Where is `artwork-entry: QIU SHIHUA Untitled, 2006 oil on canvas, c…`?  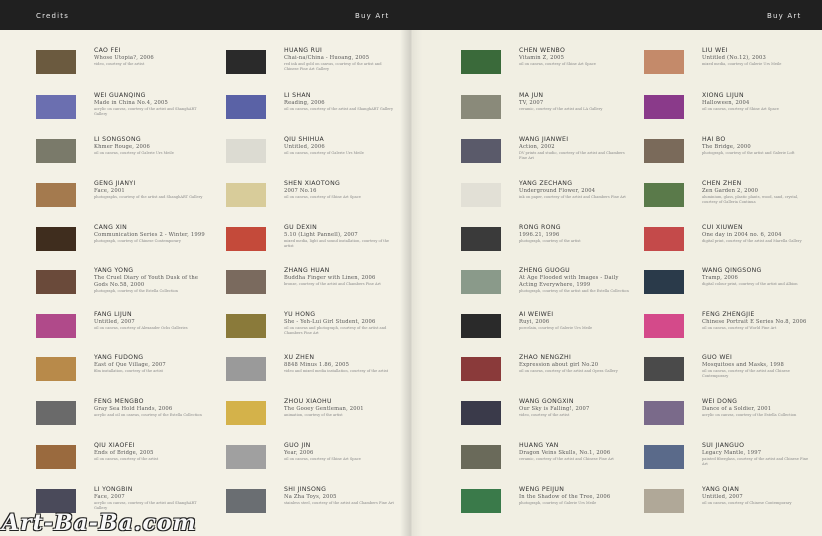
artwork-entry: QIU SHIHUA Untitled, 2006 oil on canvas, c… is located at coordinates (306, 156).